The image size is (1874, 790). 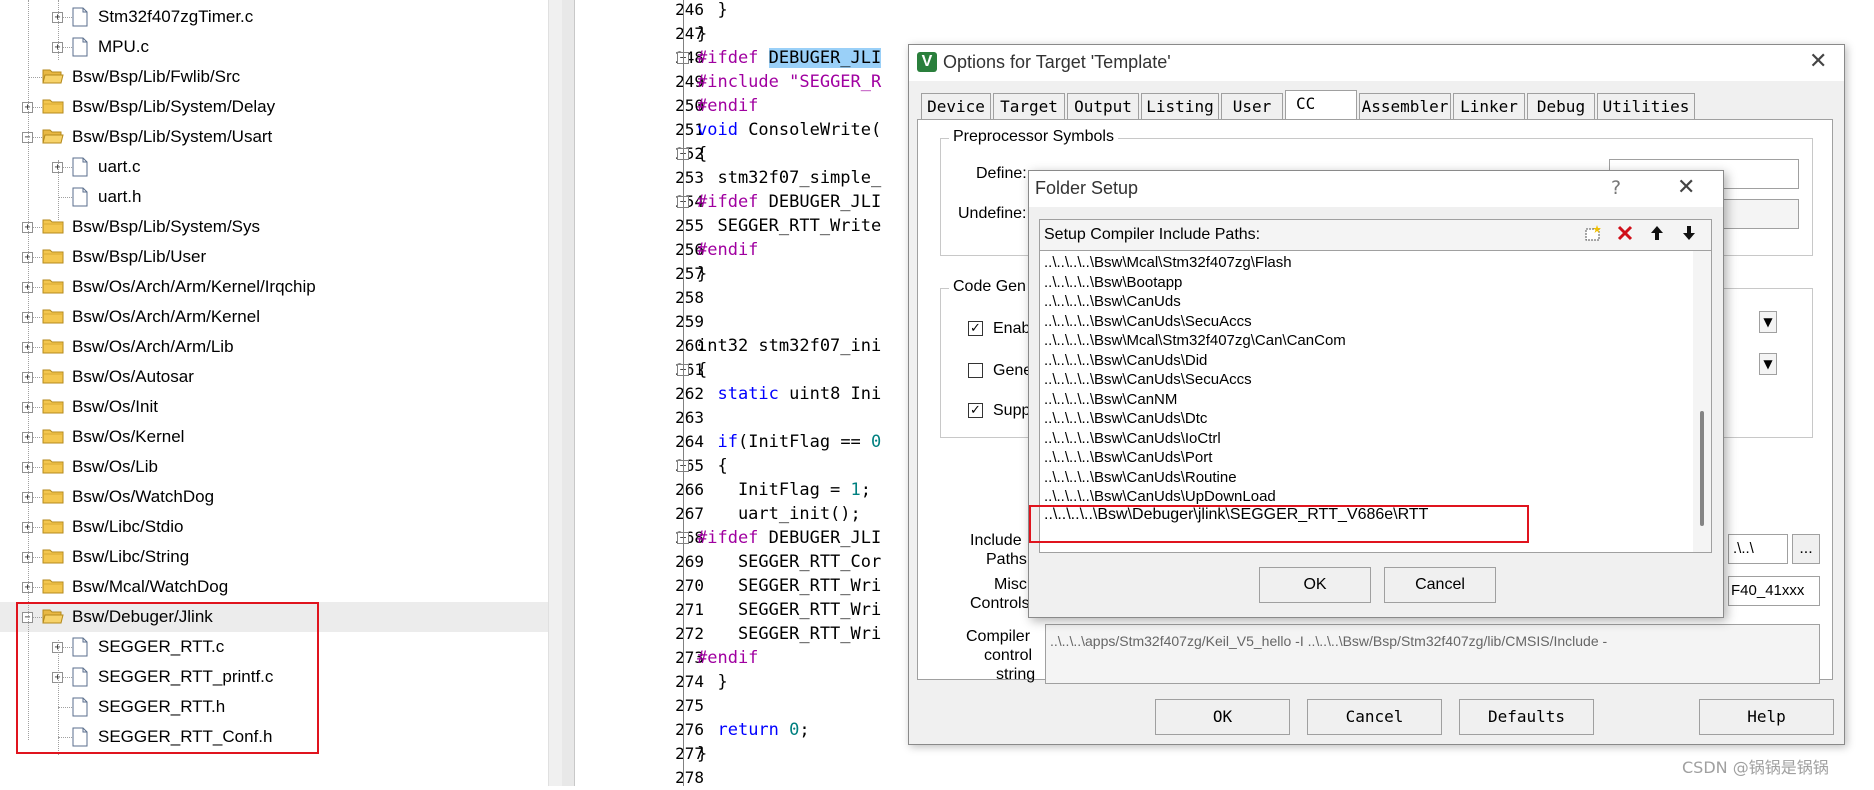 I want to click on tab-output: Output, so click(x=1103, y=106).